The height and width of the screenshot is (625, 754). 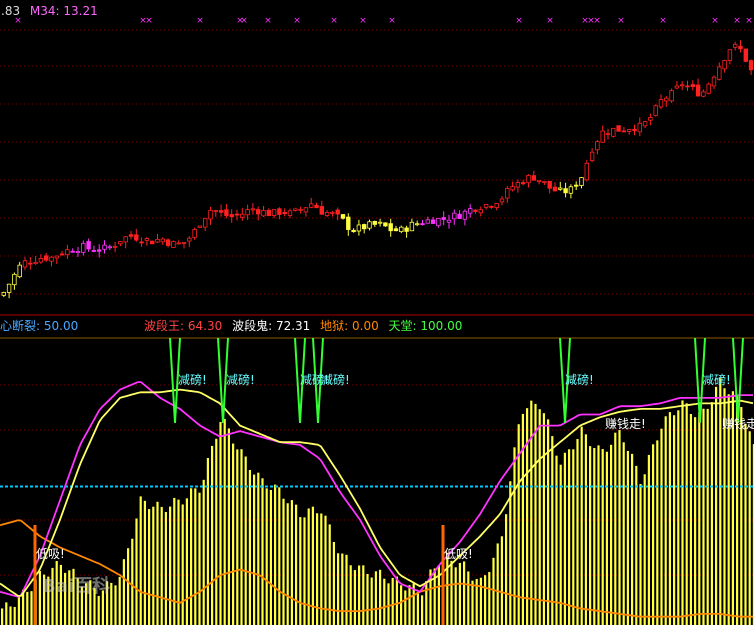 What do you see at coordinates (11, 11) in the screenshot?
I see `price-tail-label: .83` at bounding box center [11, 11].